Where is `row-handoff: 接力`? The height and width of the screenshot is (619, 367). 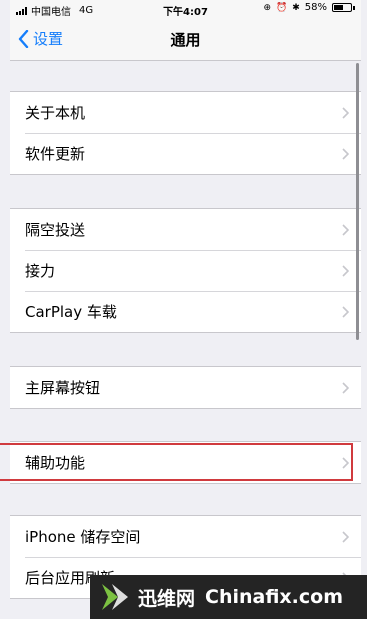
row-handoff: 接力 is located at coordinates (185, 270).